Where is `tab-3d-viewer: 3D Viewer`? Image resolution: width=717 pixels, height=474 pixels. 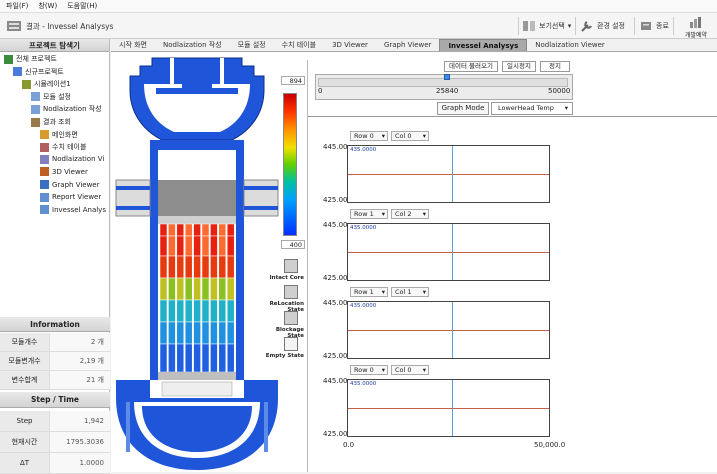 tab-3d-viewer: 3D Viewer is located at coordinates (350, 45).